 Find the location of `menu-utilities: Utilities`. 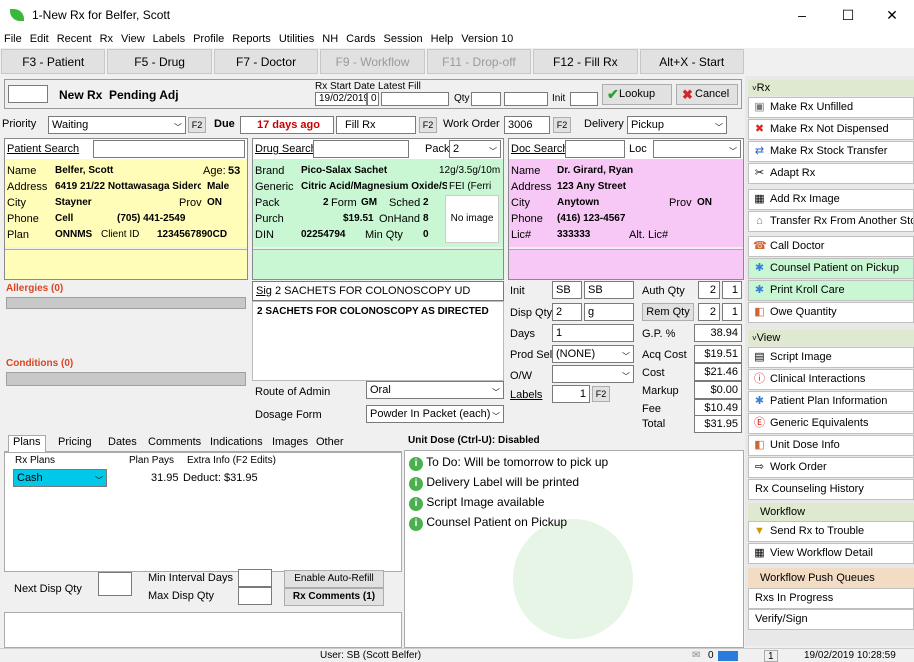

menu-utilities: Utilities is located at coordinates (296, 39).